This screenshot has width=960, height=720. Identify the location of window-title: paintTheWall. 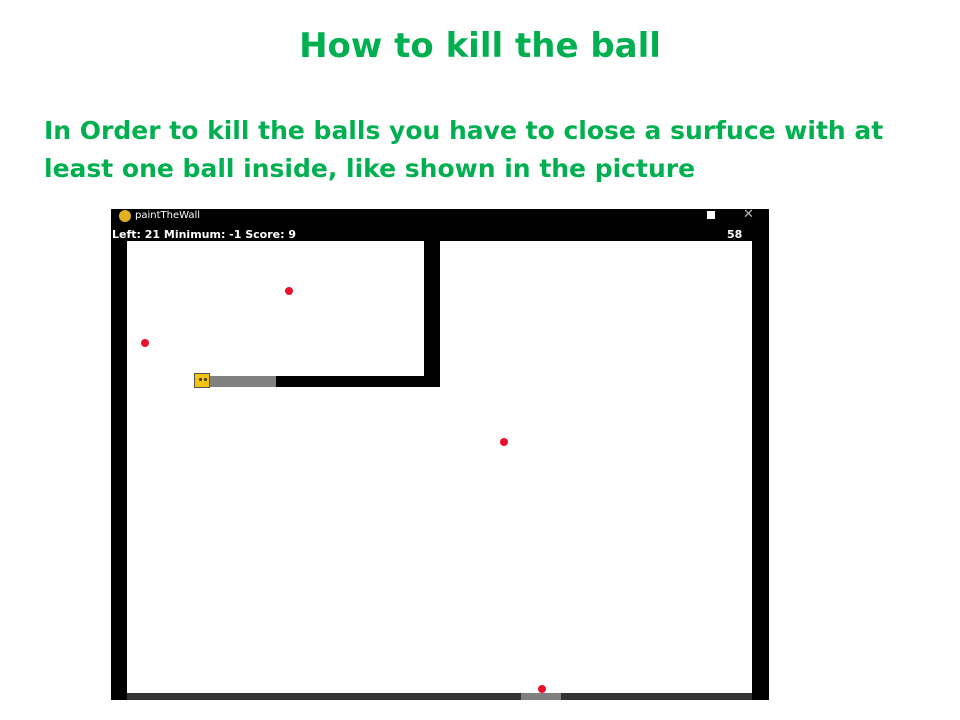
(168, 215).